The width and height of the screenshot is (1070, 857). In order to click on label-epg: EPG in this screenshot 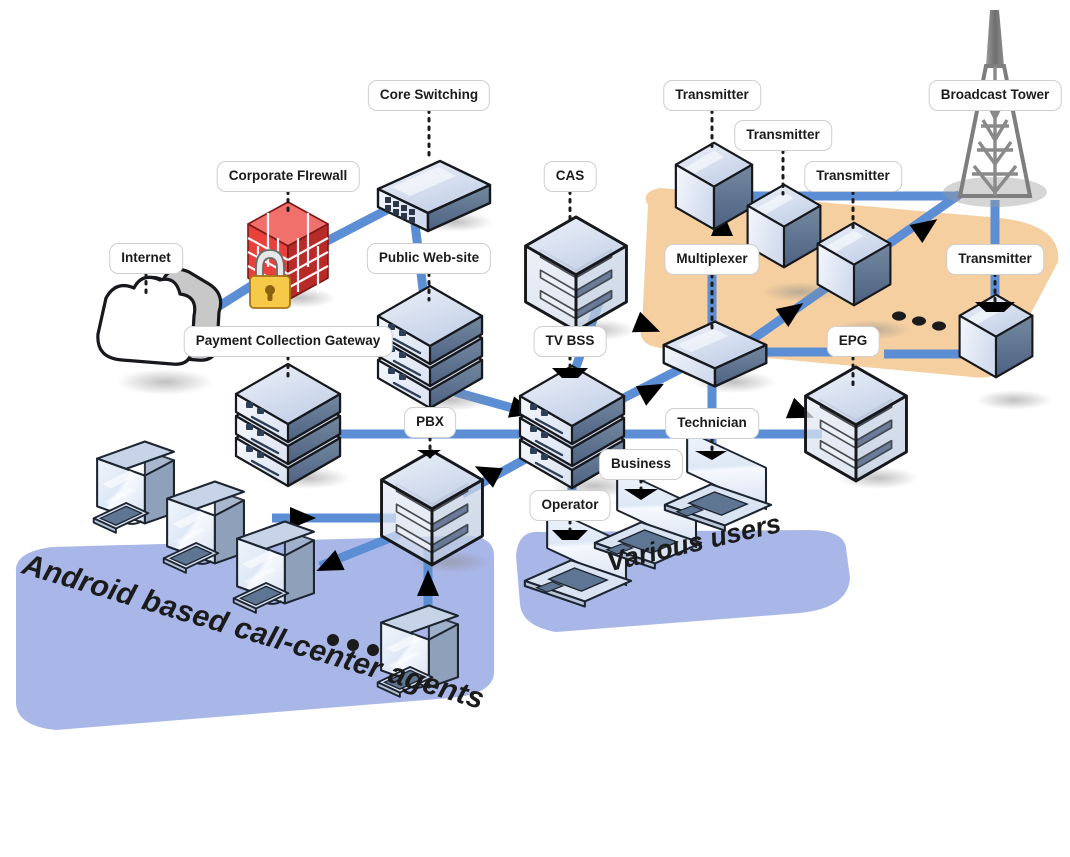, I will do `click(853, 341)`.